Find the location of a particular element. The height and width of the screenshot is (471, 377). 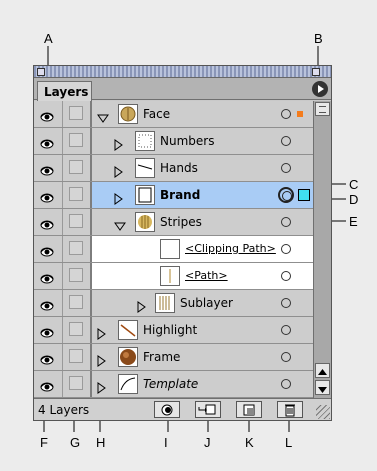

layer-content: Frame is located at coordinates (202, 357).